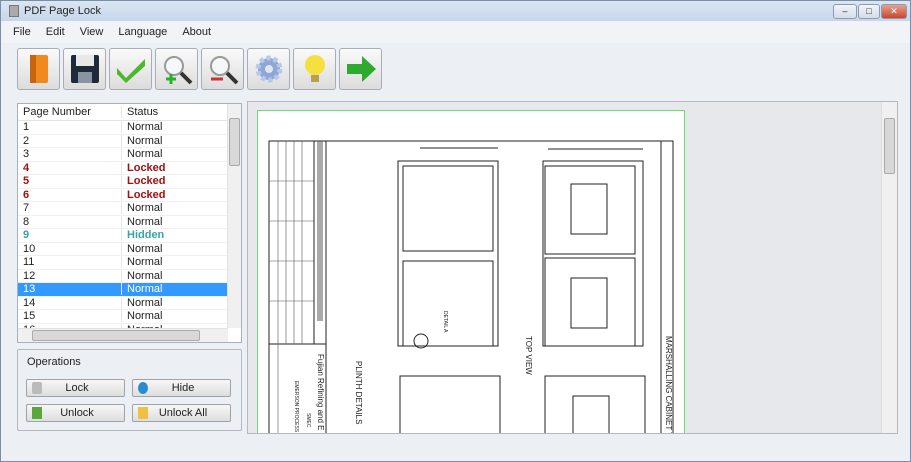  I want to click on table-row: 6 Locked, so click(129, 195).